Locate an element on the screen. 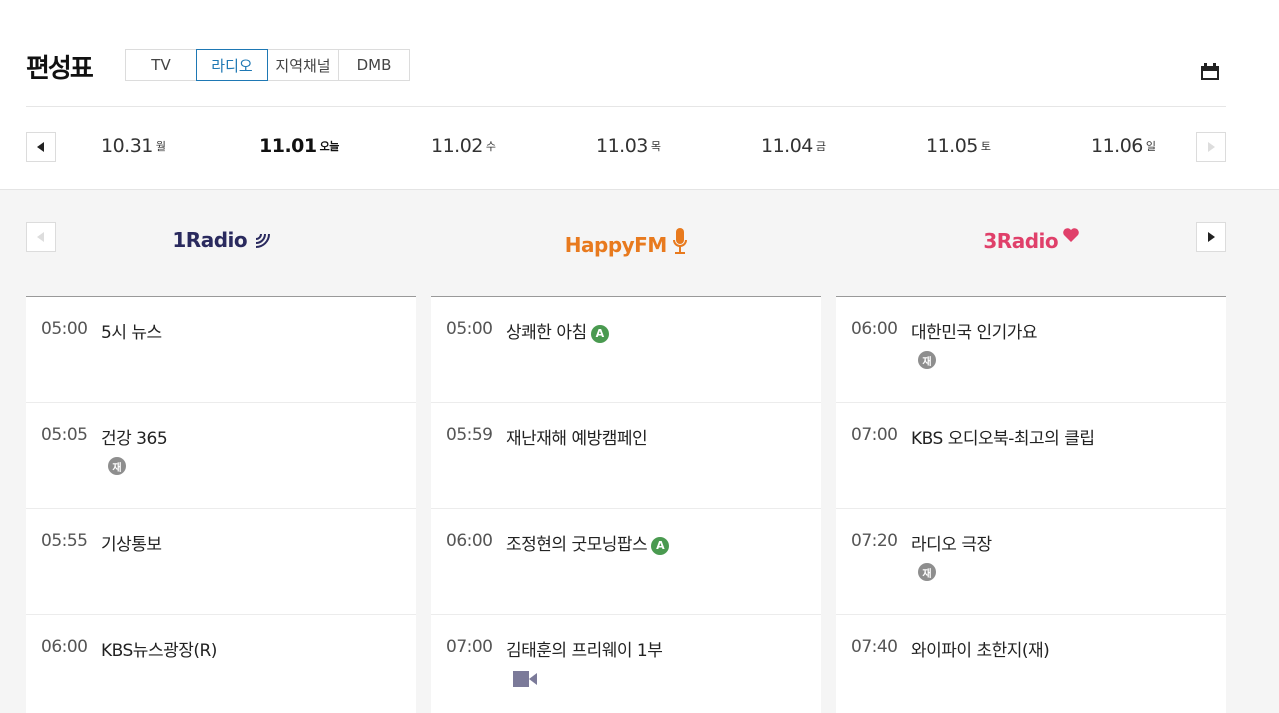 The image size is (1279, 713). program-title-wrap: 상쾌한 아침 A is located at coordinates (557, 330).